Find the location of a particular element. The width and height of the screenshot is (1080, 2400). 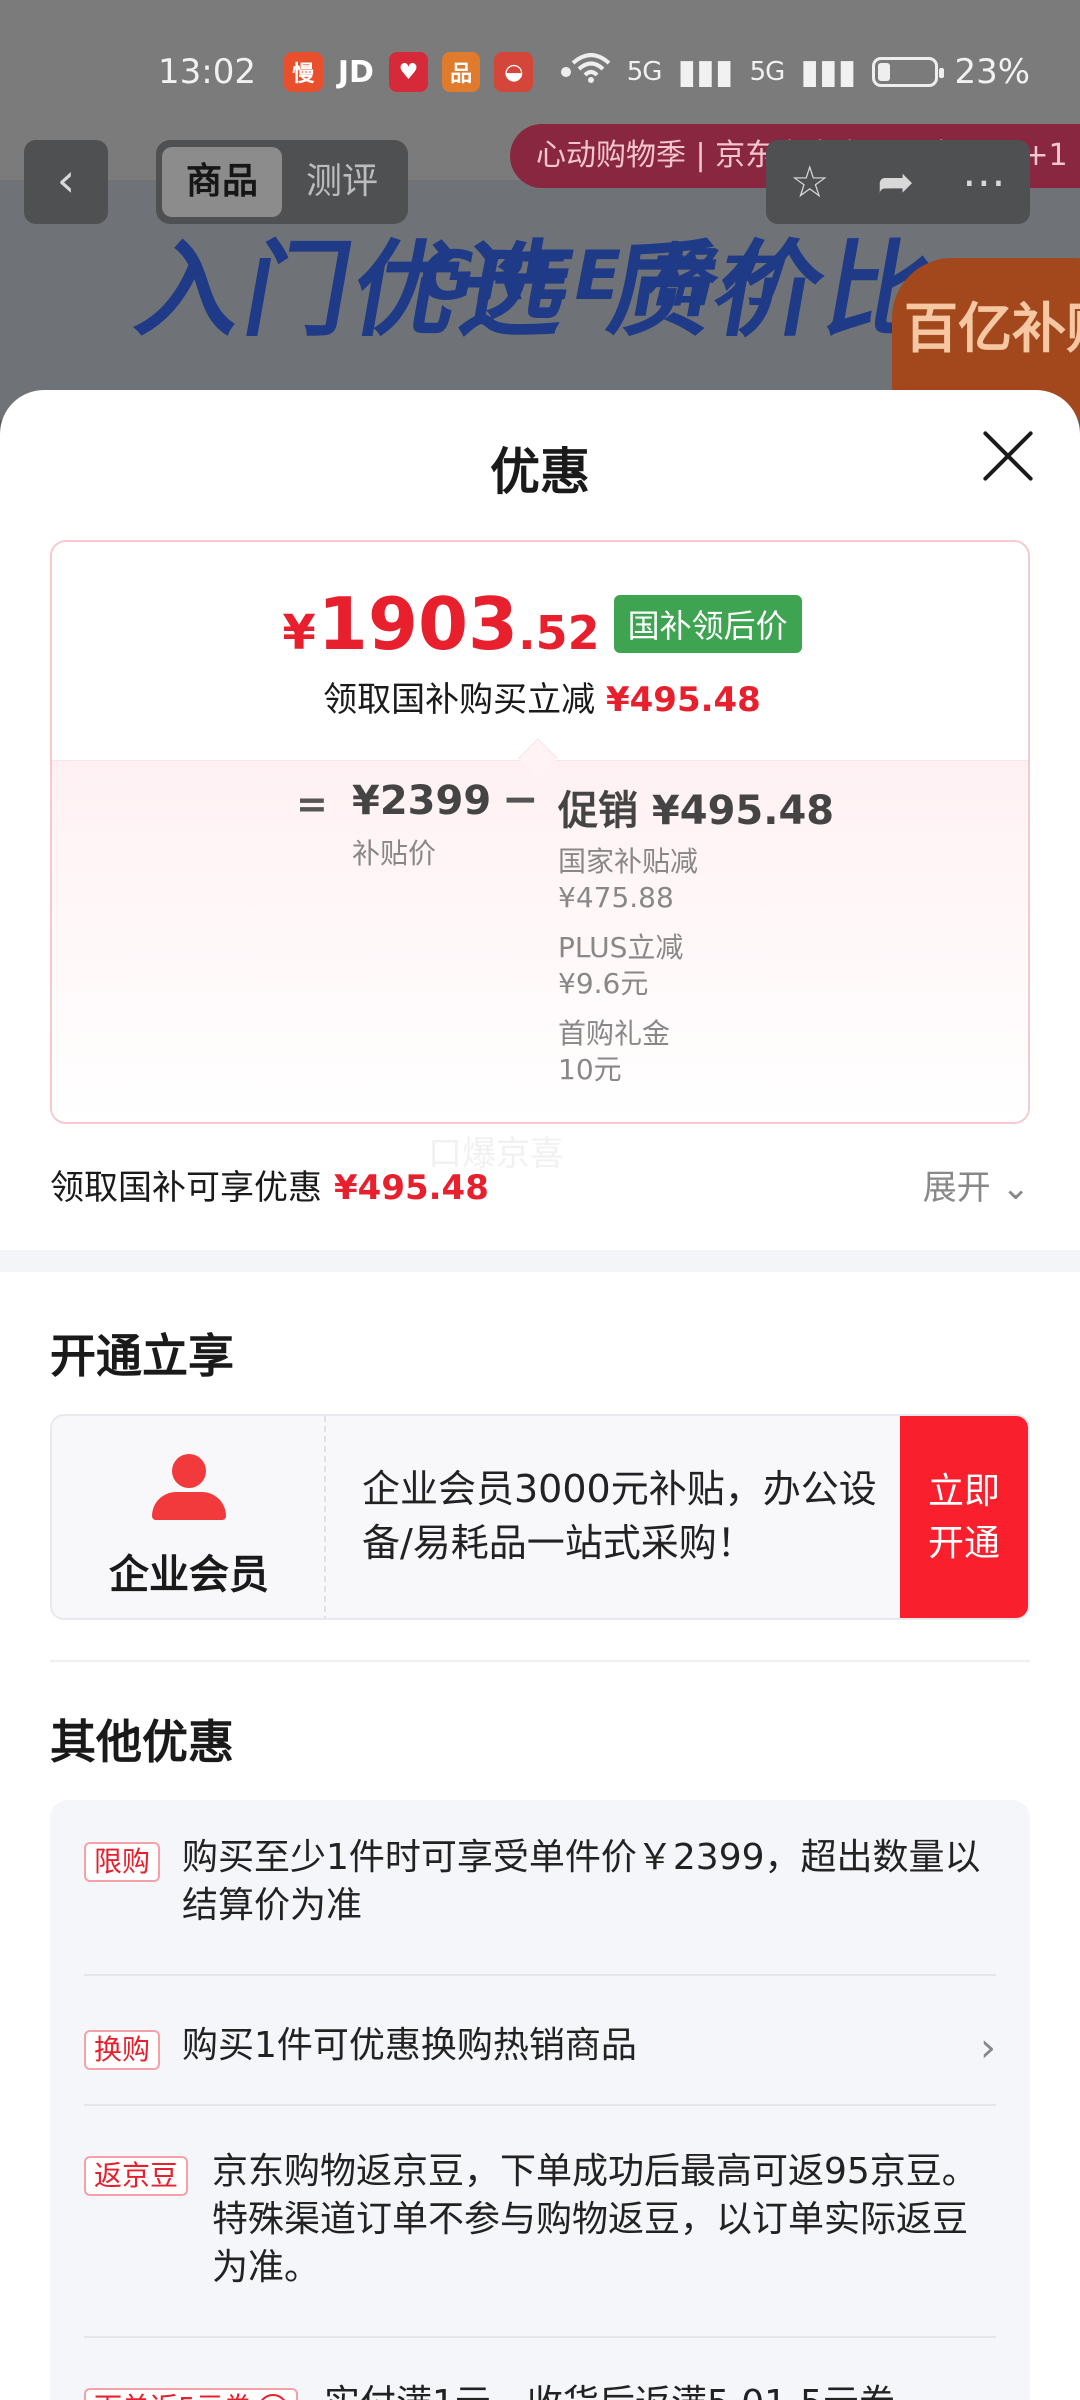

thin-divider is located at coordinates (540, 1661).